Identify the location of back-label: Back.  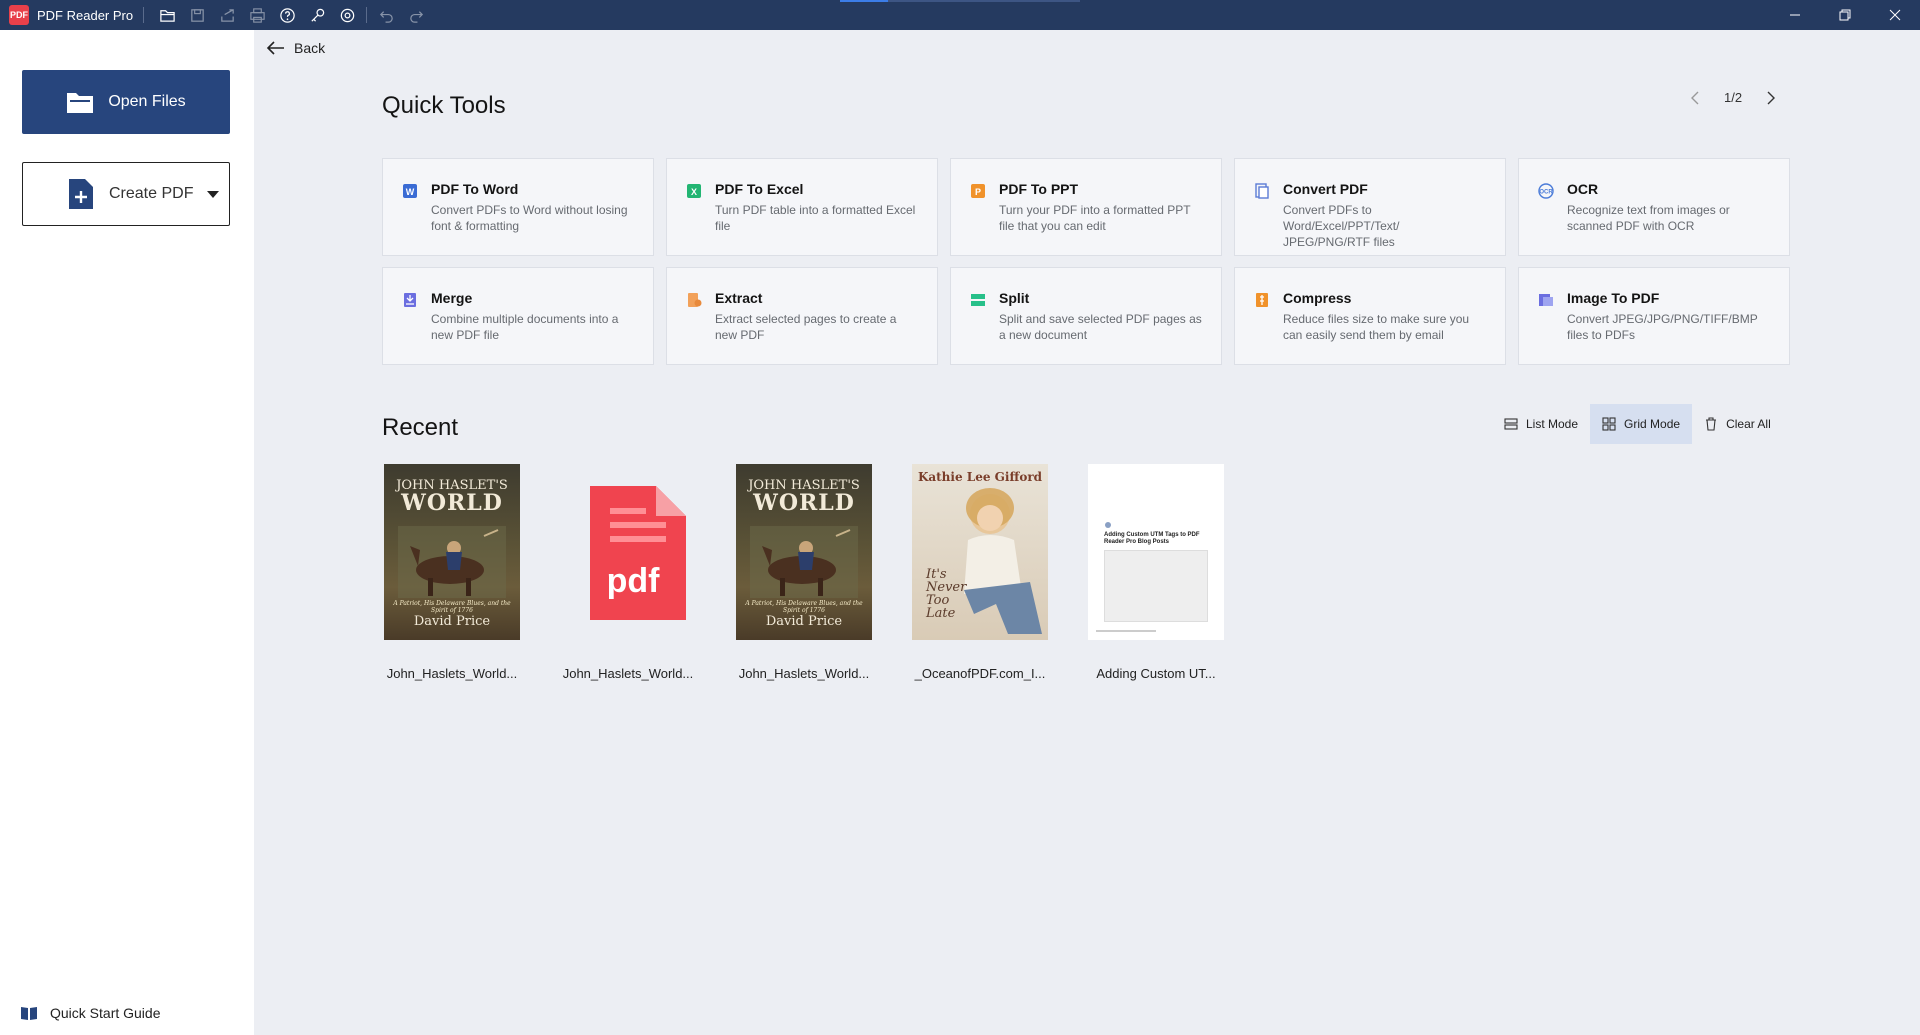
(310, 48).